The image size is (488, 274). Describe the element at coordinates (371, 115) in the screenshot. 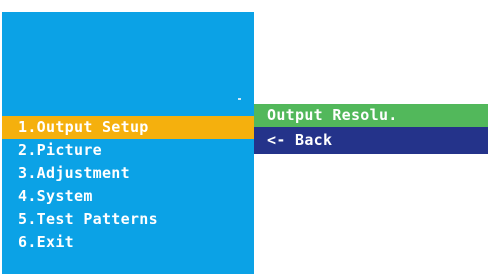

I see `submenu-item-output-resolution: Output Resolu.` at that location.